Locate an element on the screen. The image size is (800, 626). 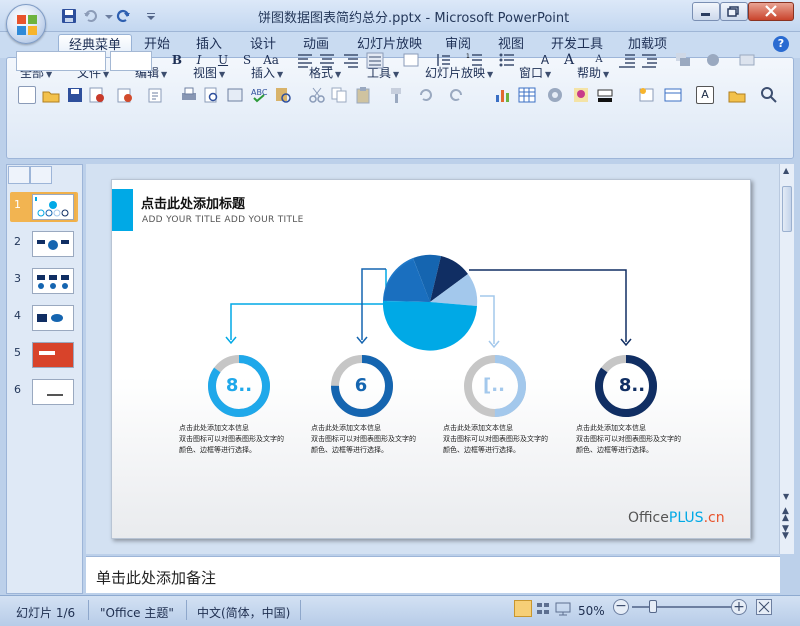
shape-effects-icon is located at coordinates (747, 60).